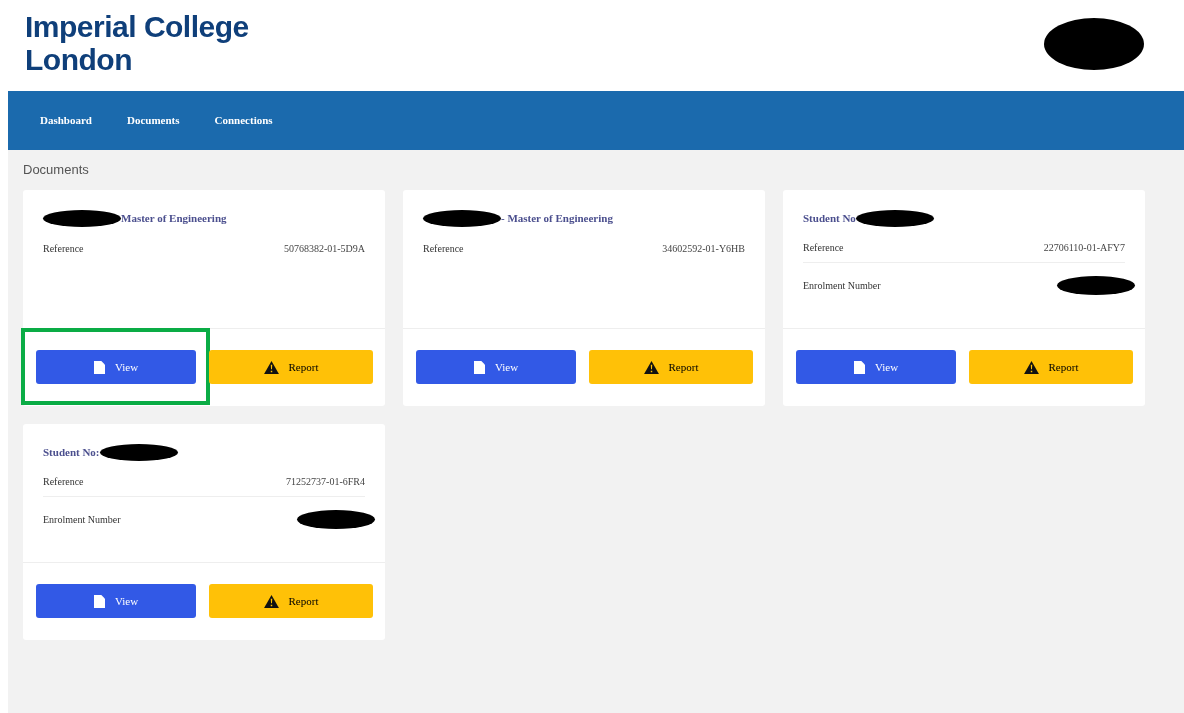 The height and width of the screenshot is (713, 1184). Describe the element at coordinates (56, 169) in the screenshot. I see `page-title: Documents` at that location.